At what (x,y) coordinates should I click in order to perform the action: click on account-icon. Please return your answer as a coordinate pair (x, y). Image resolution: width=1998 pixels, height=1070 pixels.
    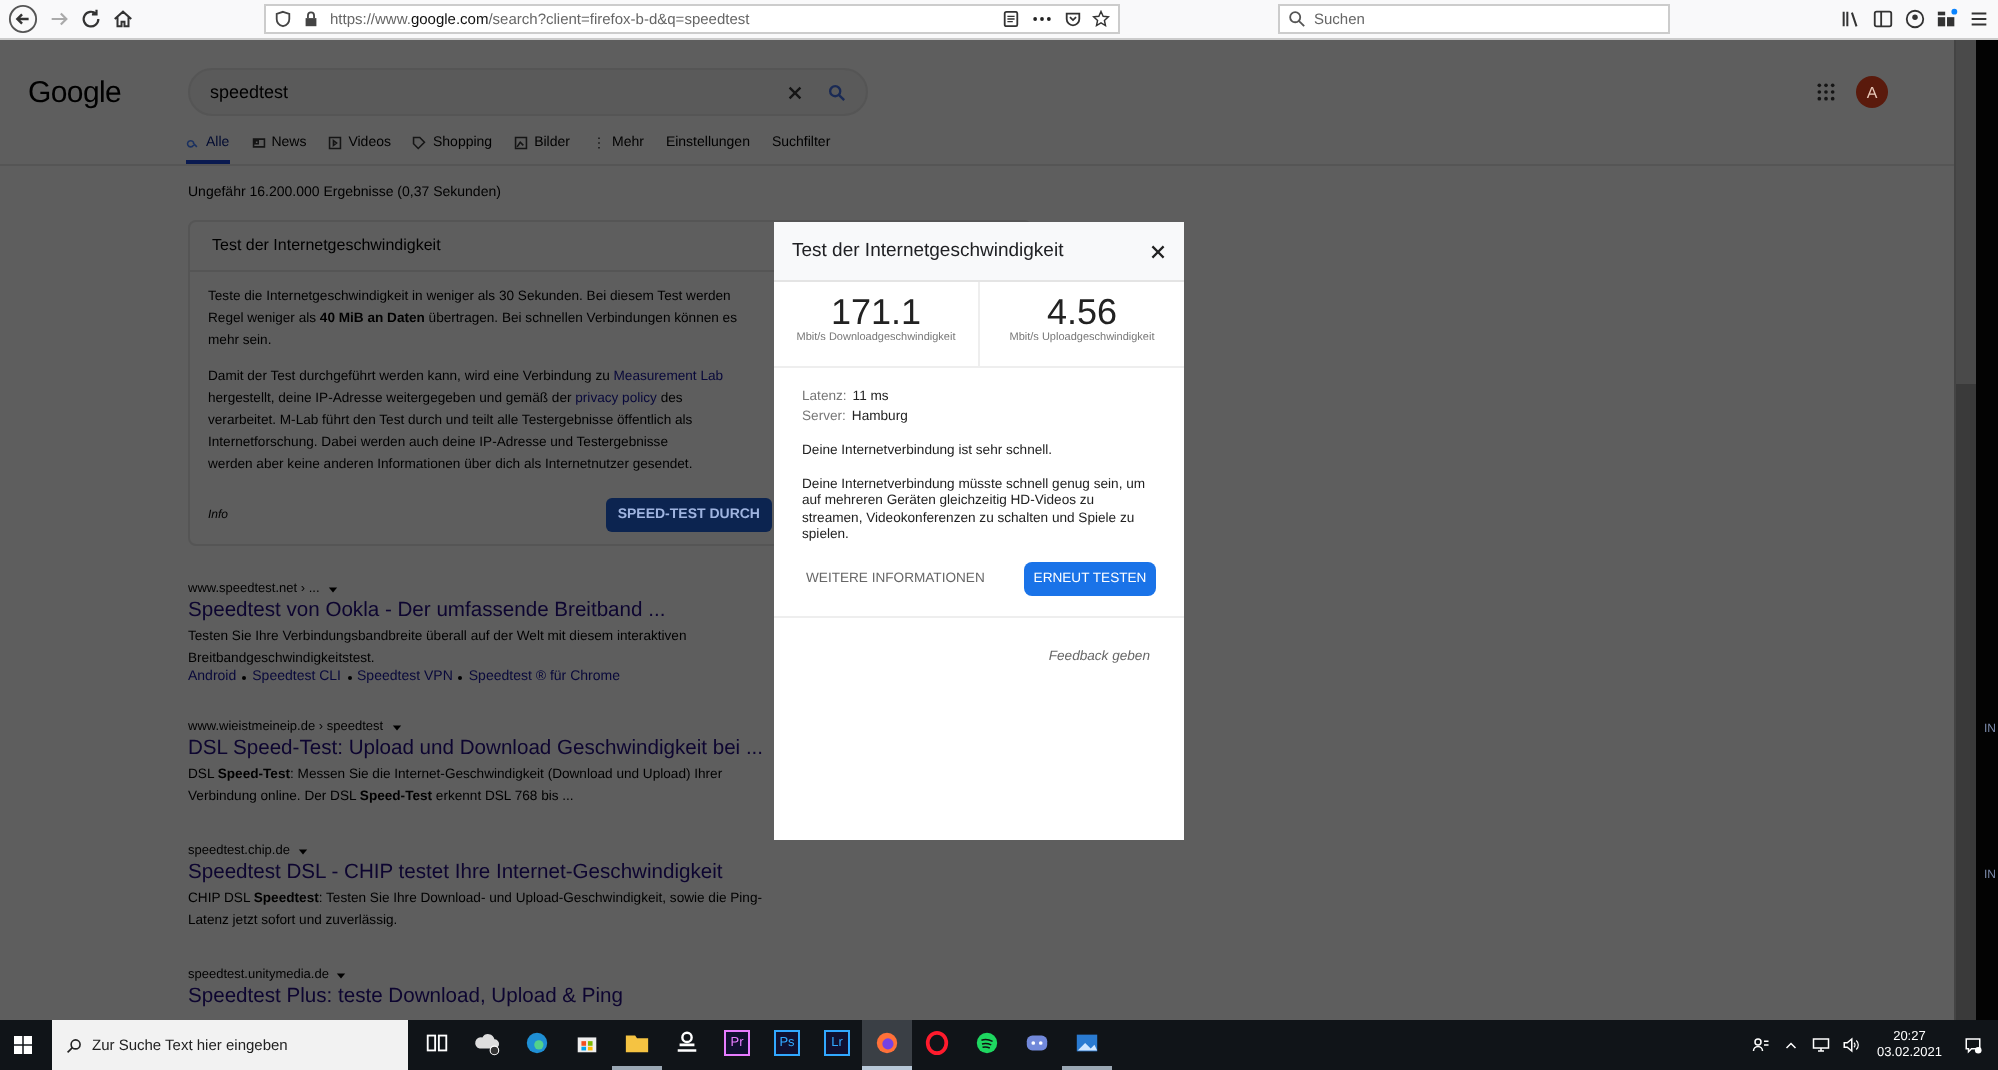
    Looking at the image, I should click on (1915, 19).